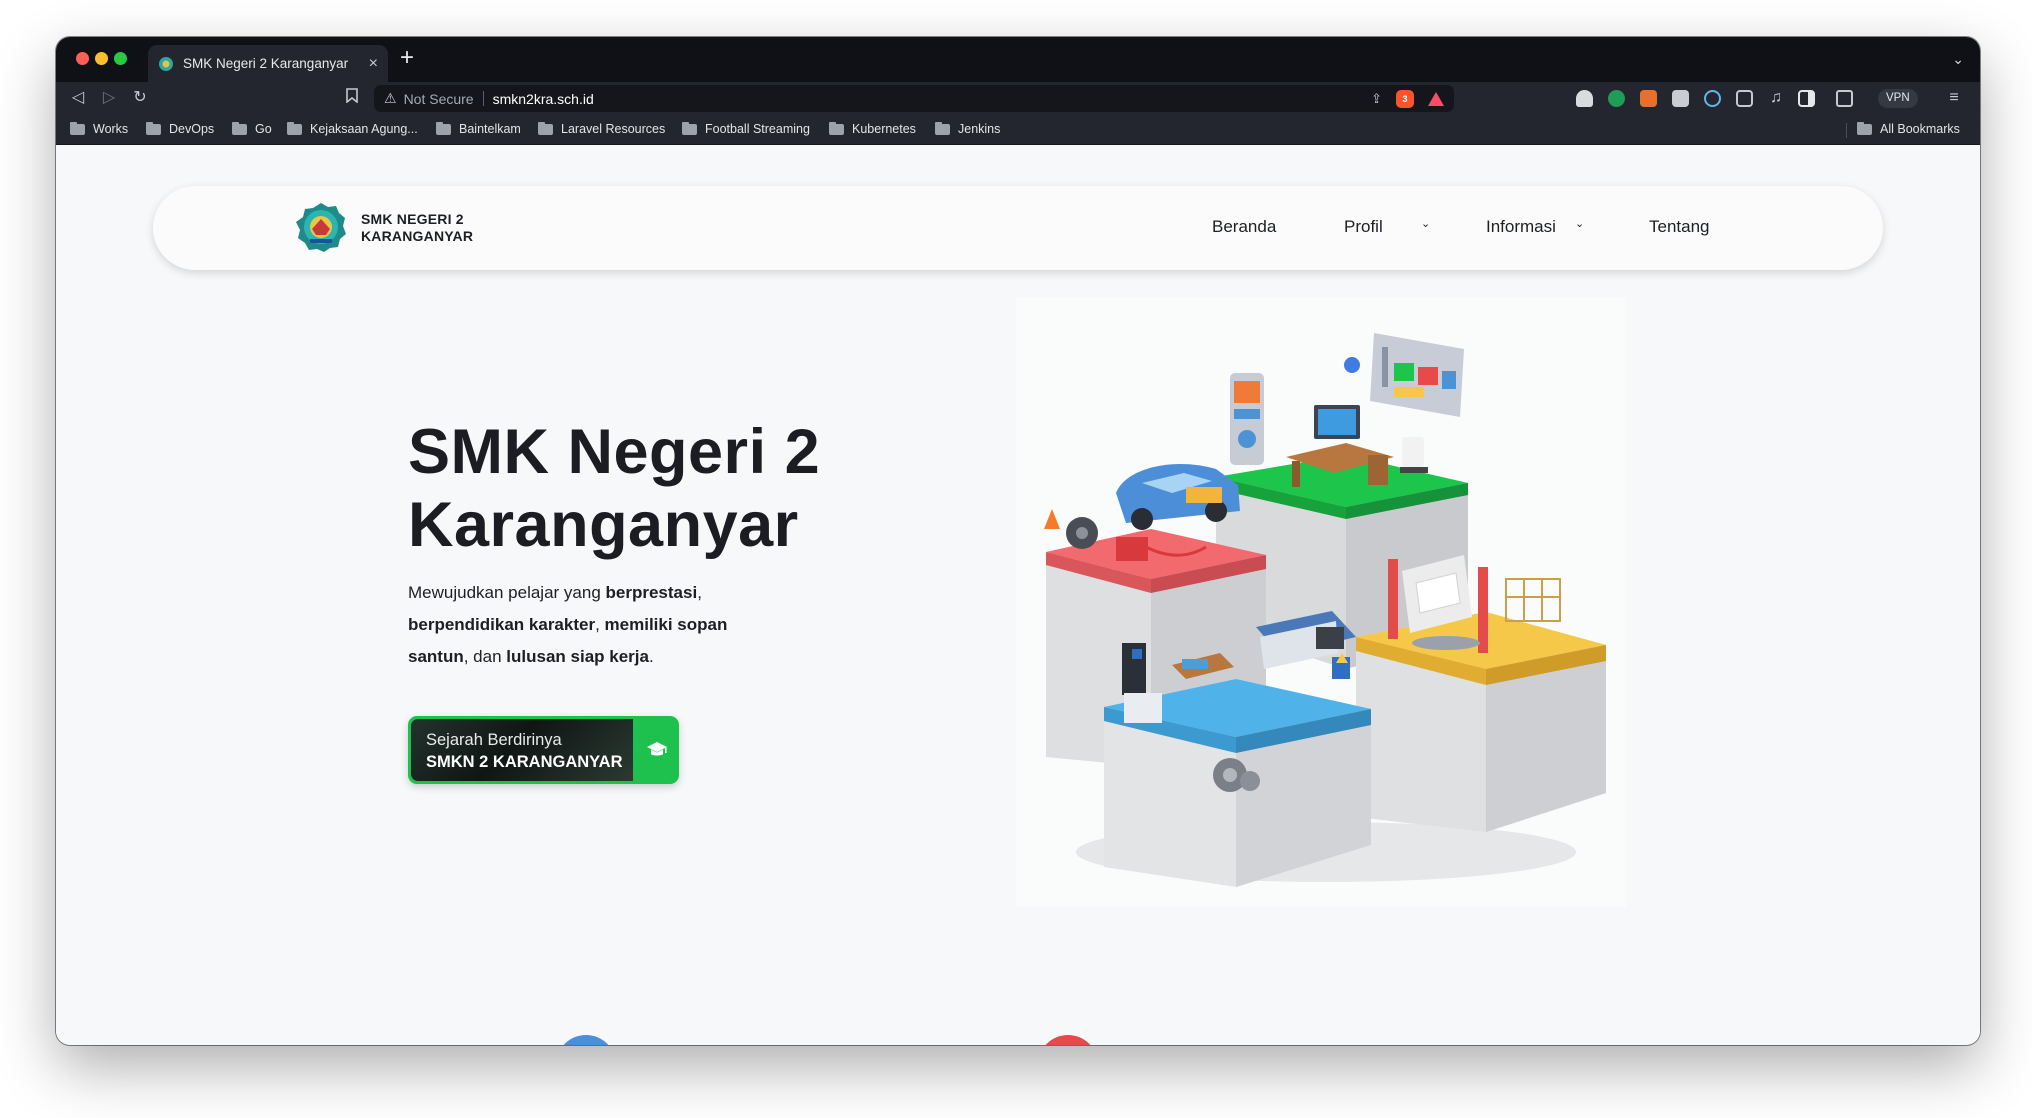 Image resolution: width=2032 pixels, height=1118 pixels. Describe the element at coordinates (438, 98) in the screenshot. I see `security-status: Not Secure` at that location.